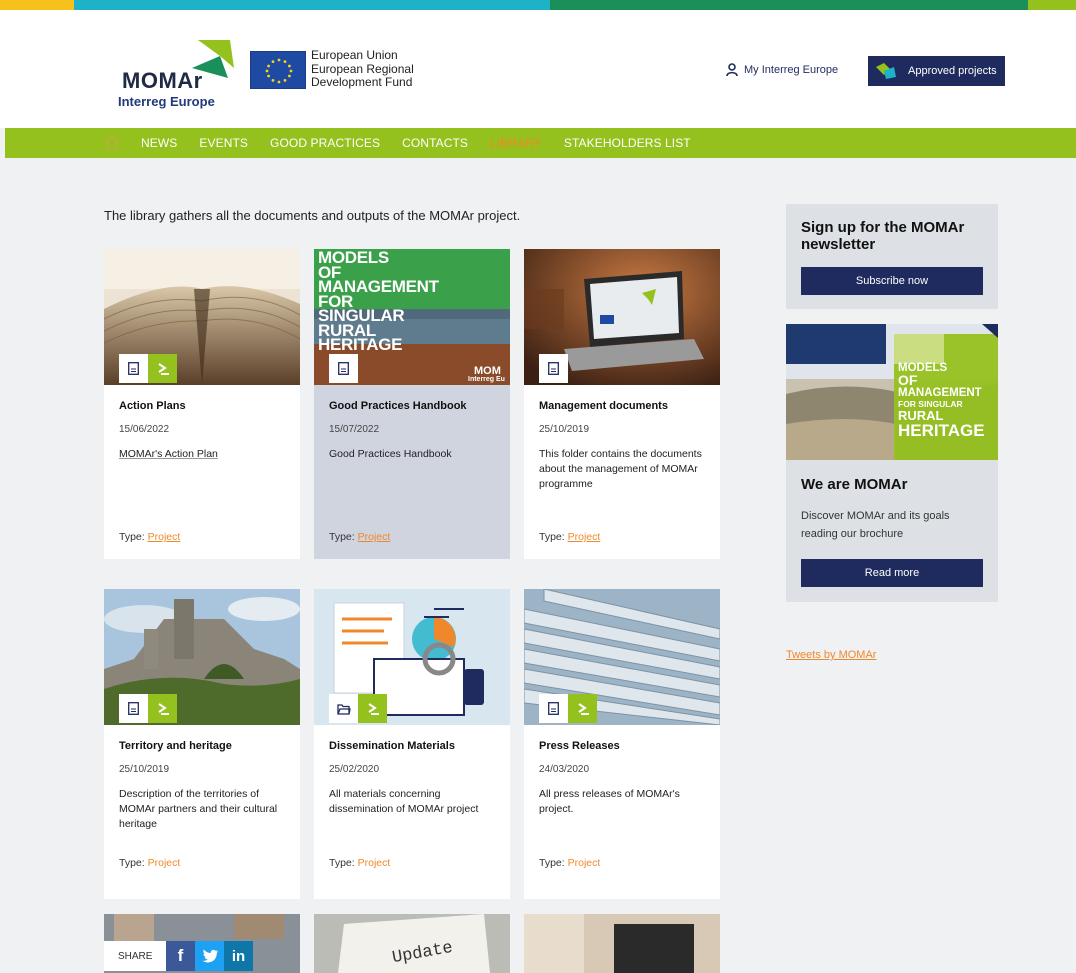 This screenshot has height=973, width=1076. What do you see at coordinates (516, 143) in the screenshot?
I see `nav-item-library: LIBRARY` at bounding box center [516, 143].